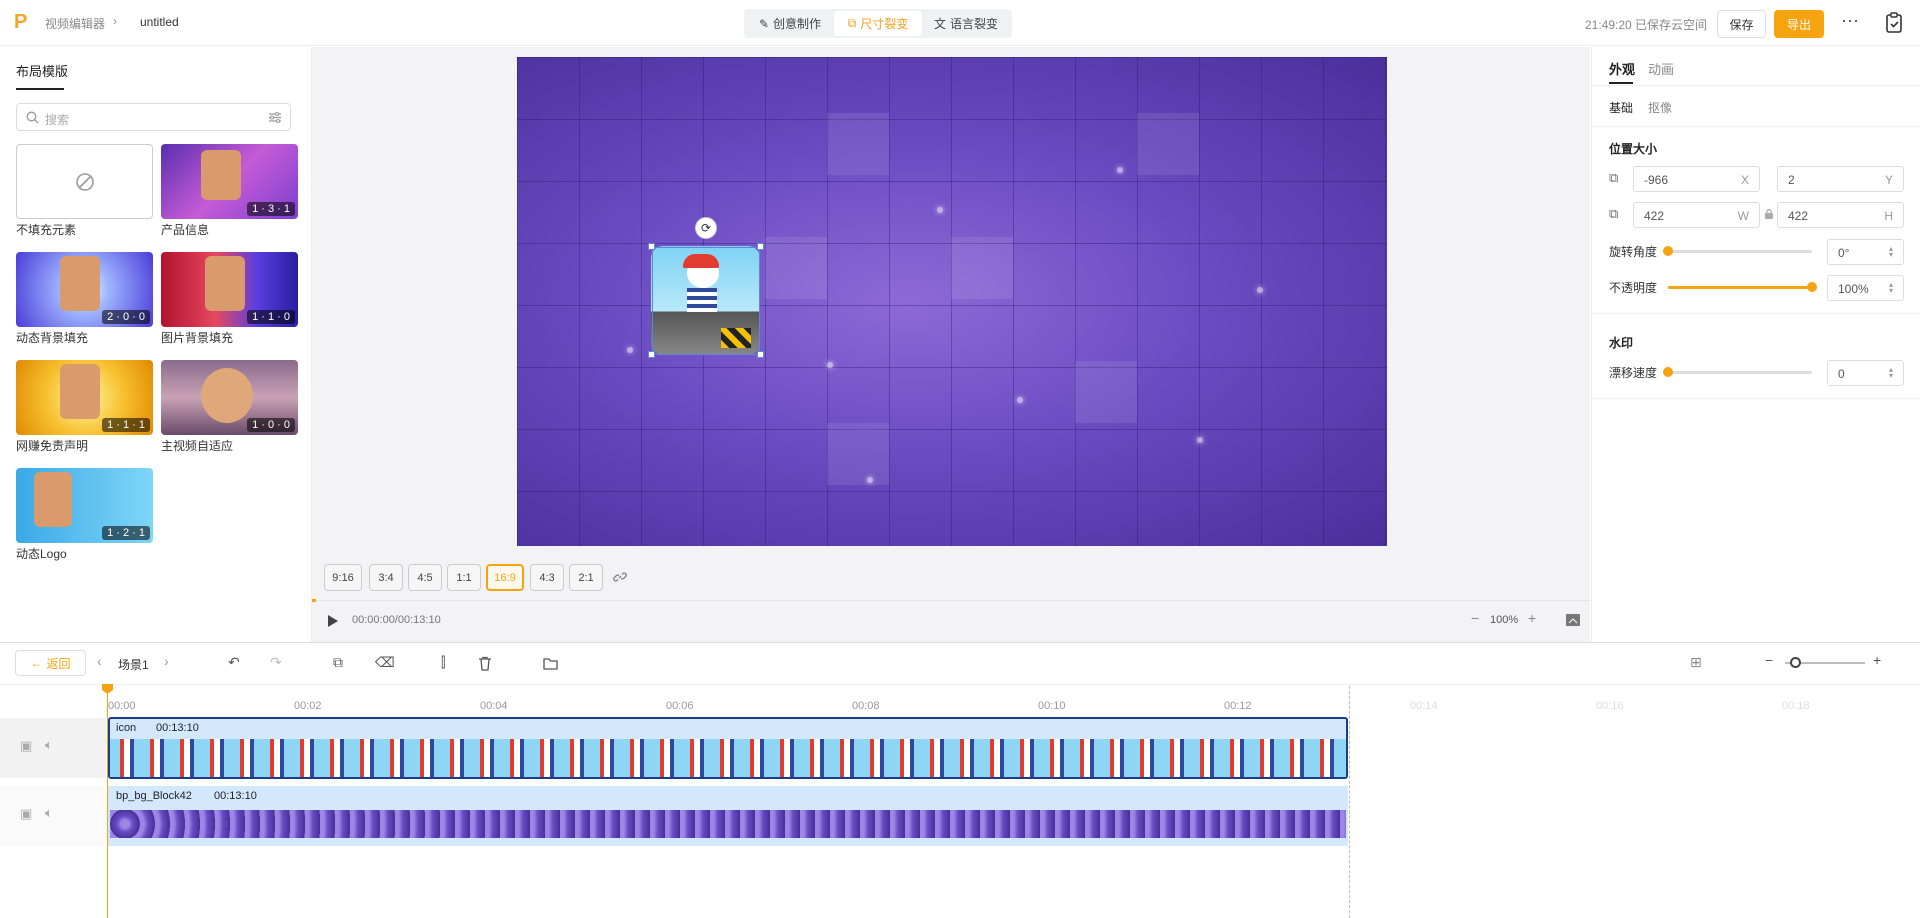  I want to click on ruler-tick: 00:18, so click(1796, 706).